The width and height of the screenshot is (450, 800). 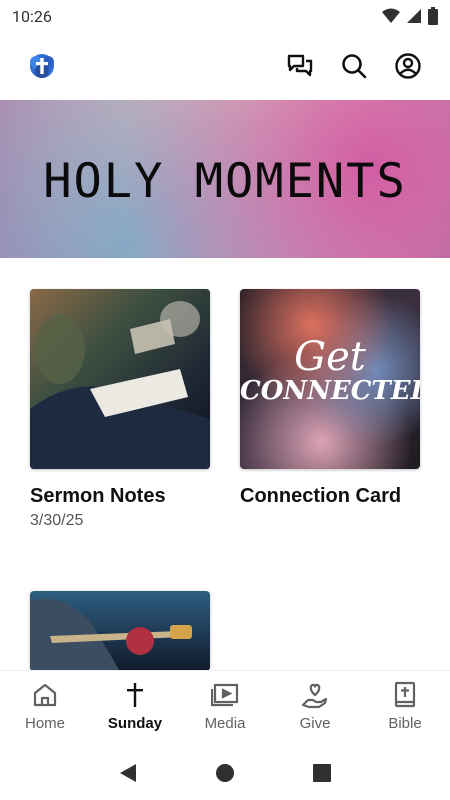 I want to click on card-date: 3/30/25, so click(x=57, y=520).